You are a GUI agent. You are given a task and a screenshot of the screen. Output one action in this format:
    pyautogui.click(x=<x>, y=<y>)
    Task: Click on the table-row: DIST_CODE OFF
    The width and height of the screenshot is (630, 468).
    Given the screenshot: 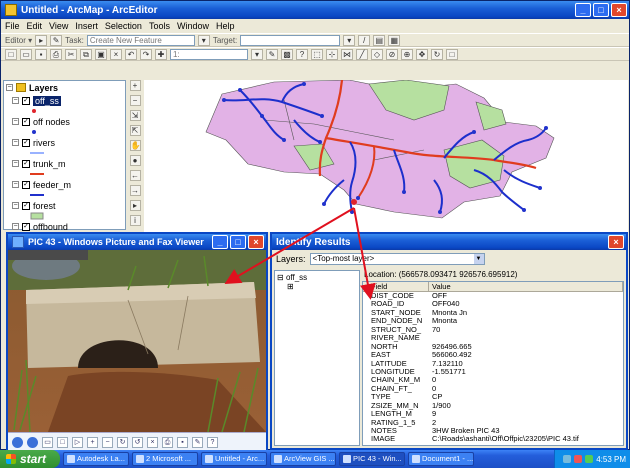 What is the action you would take?
    pyautogui.click(x=493, y=296)
    